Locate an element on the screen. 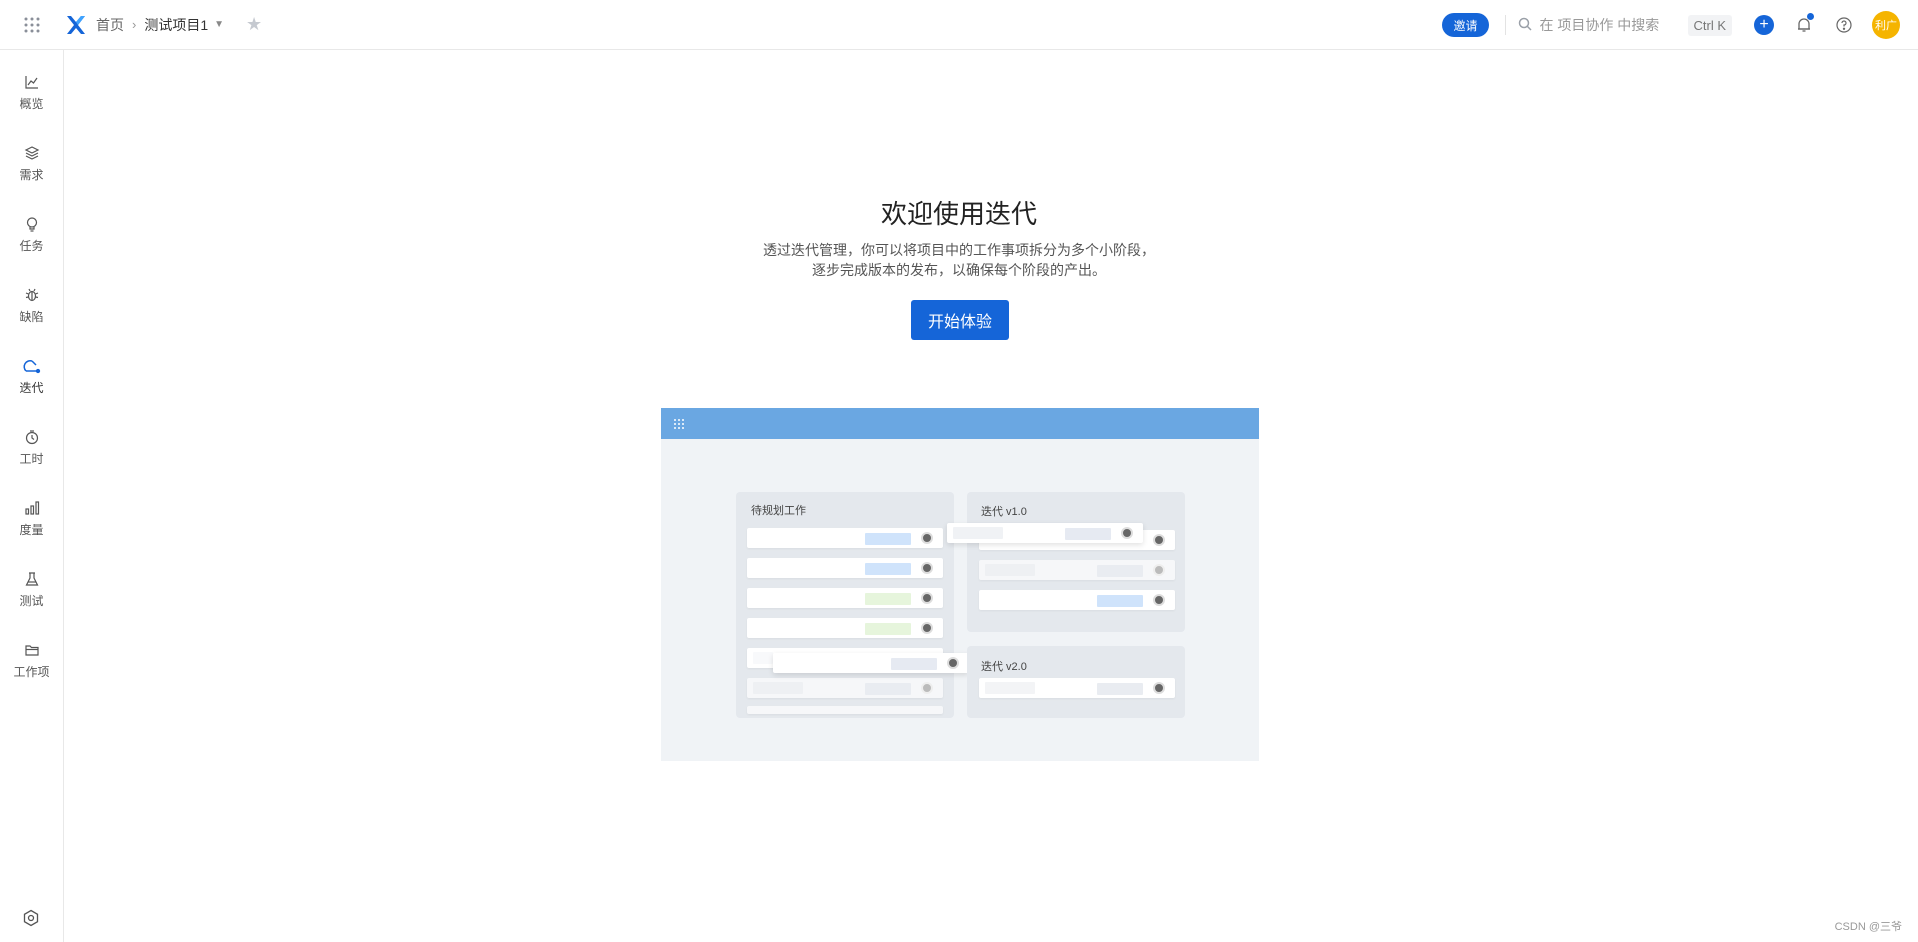 The height and width of the screenshot is (942, 1918). bar-chart-icon is located at coordinates (32, 508).